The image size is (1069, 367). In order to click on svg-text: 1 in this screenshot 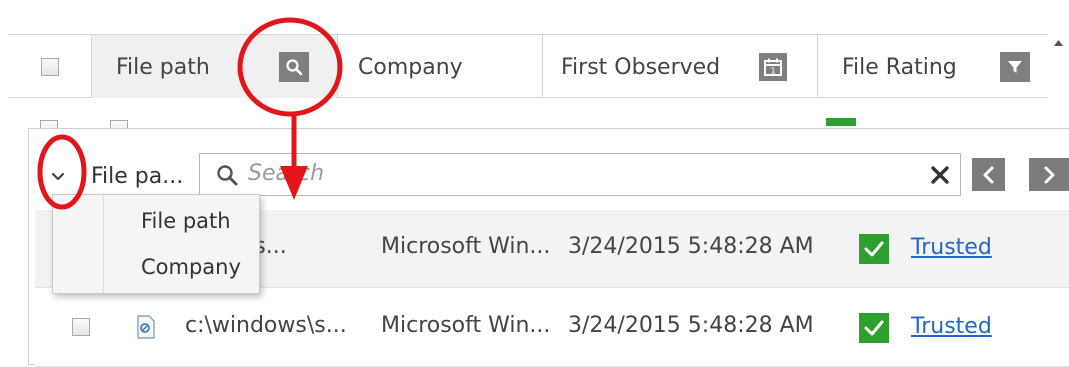, I will do `click(772, 71)`.